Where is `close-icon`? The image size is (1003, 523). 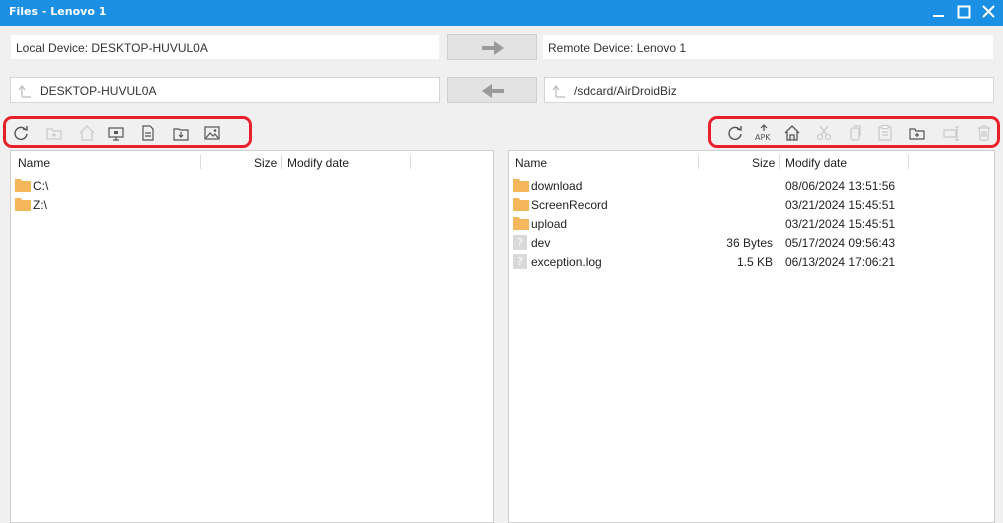
close-icon is located at coordinates (988, 11).